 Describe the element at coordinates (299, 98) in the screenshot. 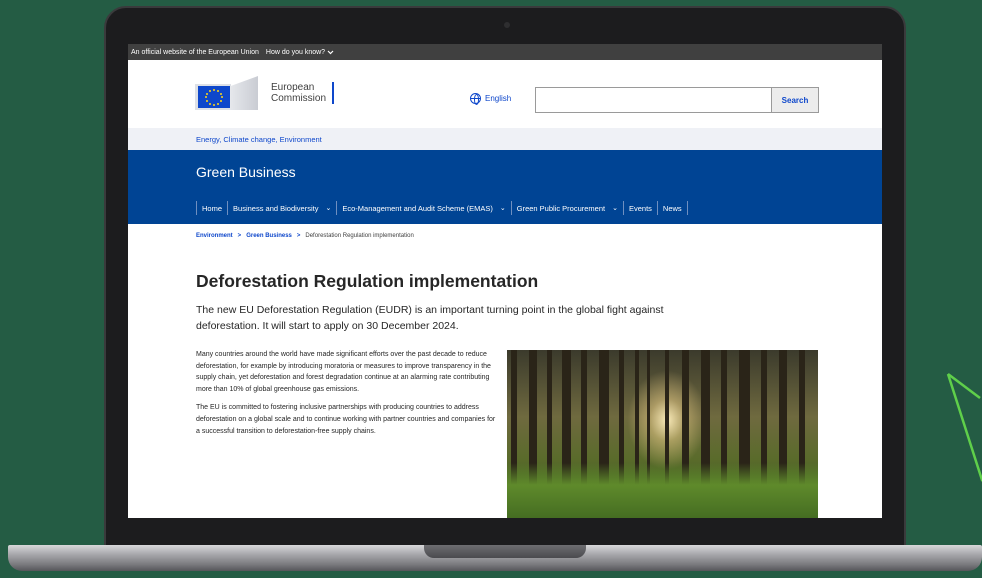

I see `logo-line2: Commission` at that location.